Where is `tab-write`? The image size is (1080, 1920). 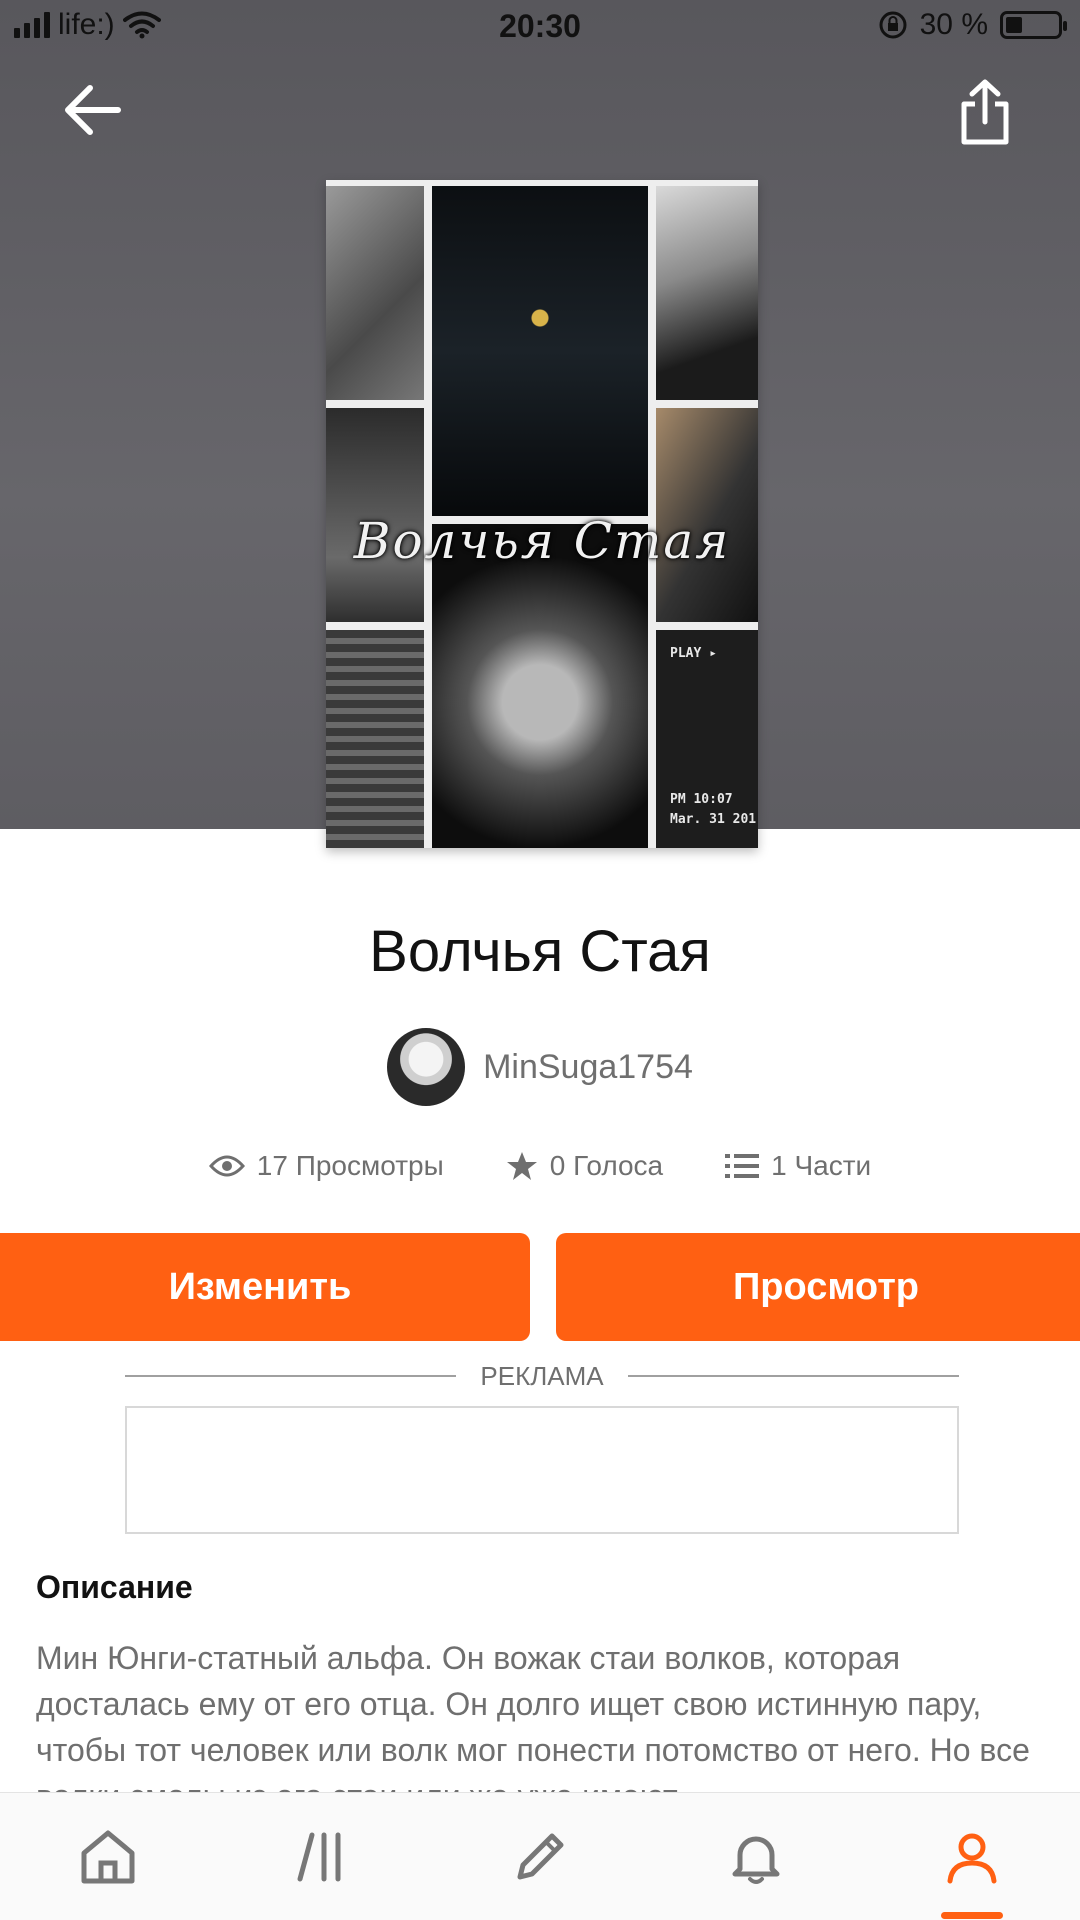 tab-write is located at coordinates (540, 1857).